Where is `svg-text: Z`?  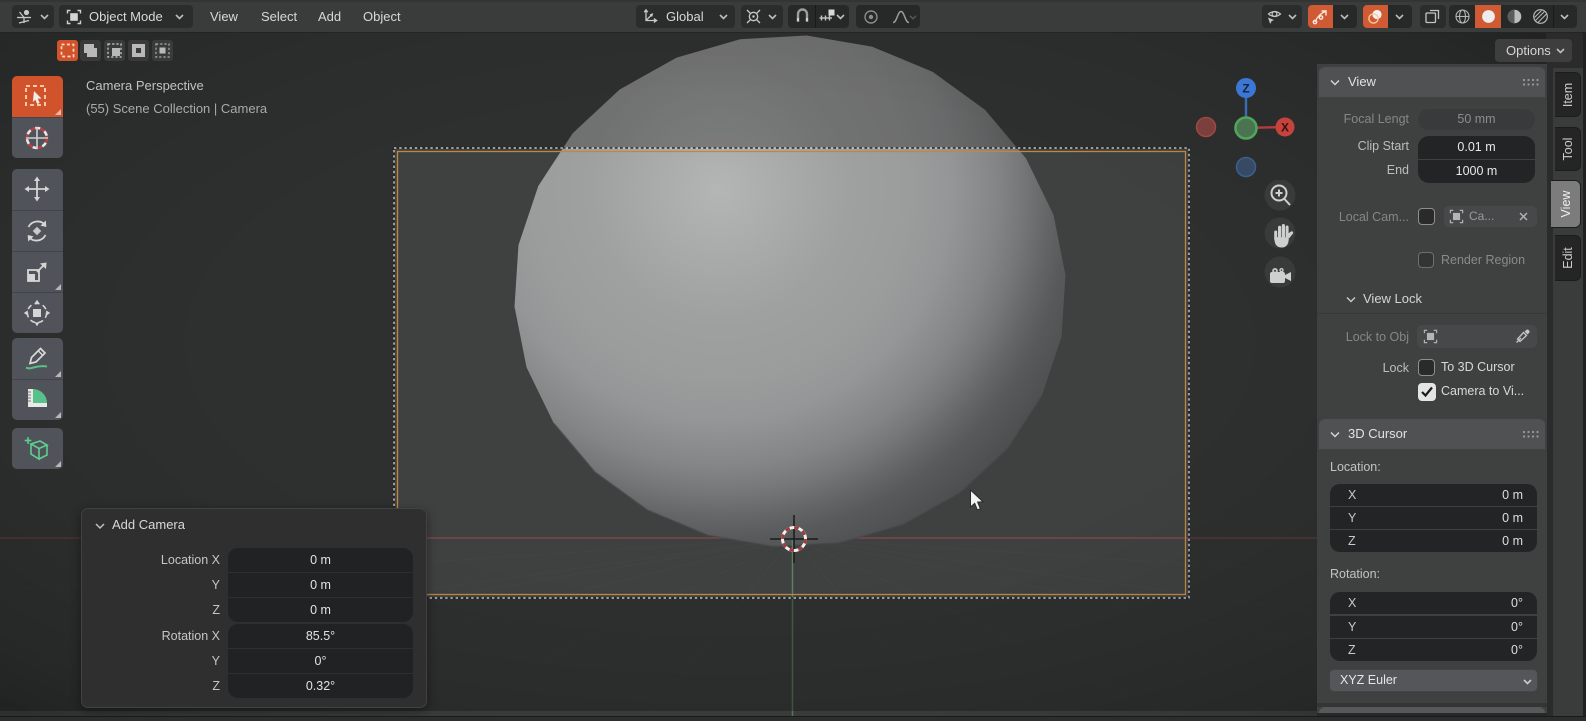
svg-text: Z is located at coordinates (1245, 89).